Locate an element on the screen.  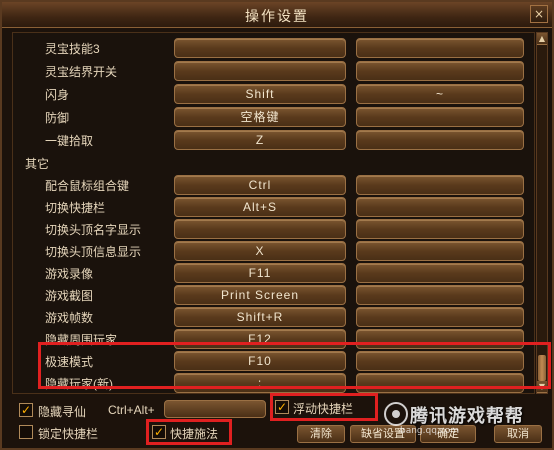
keybinding-row: 隐藏周围玩家 F12 is located at coordinates (273, 339).